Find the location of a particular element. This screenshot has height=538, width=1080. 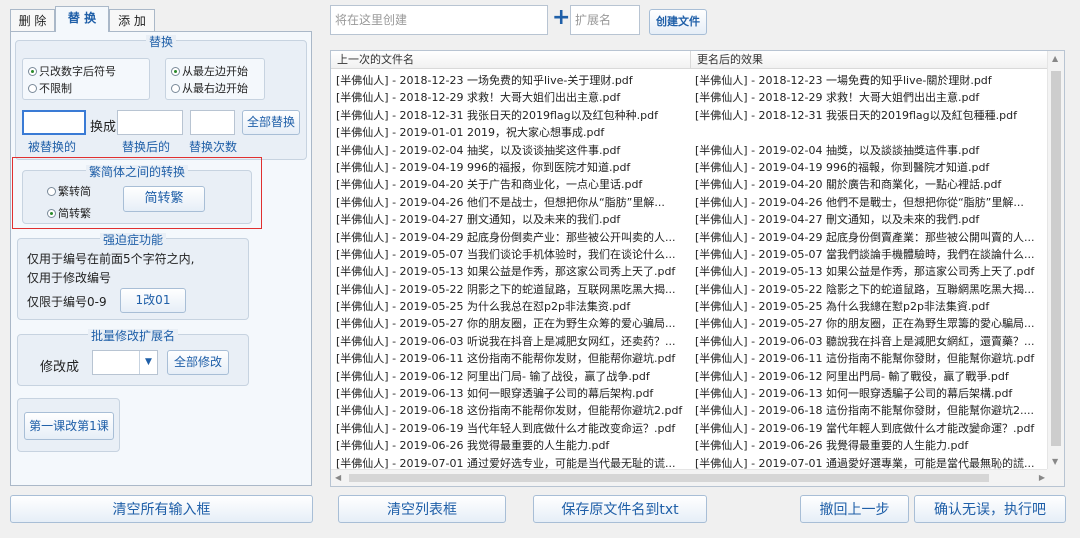

replace-count-input is located at coordinates (212, 122).